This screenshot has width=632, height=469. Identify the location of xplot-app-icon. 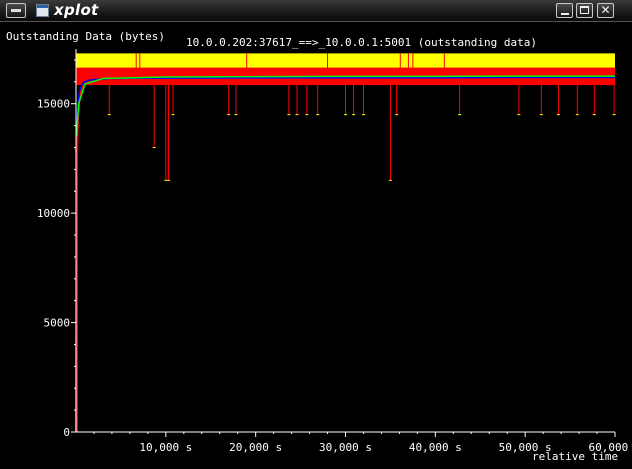
(42, 10).